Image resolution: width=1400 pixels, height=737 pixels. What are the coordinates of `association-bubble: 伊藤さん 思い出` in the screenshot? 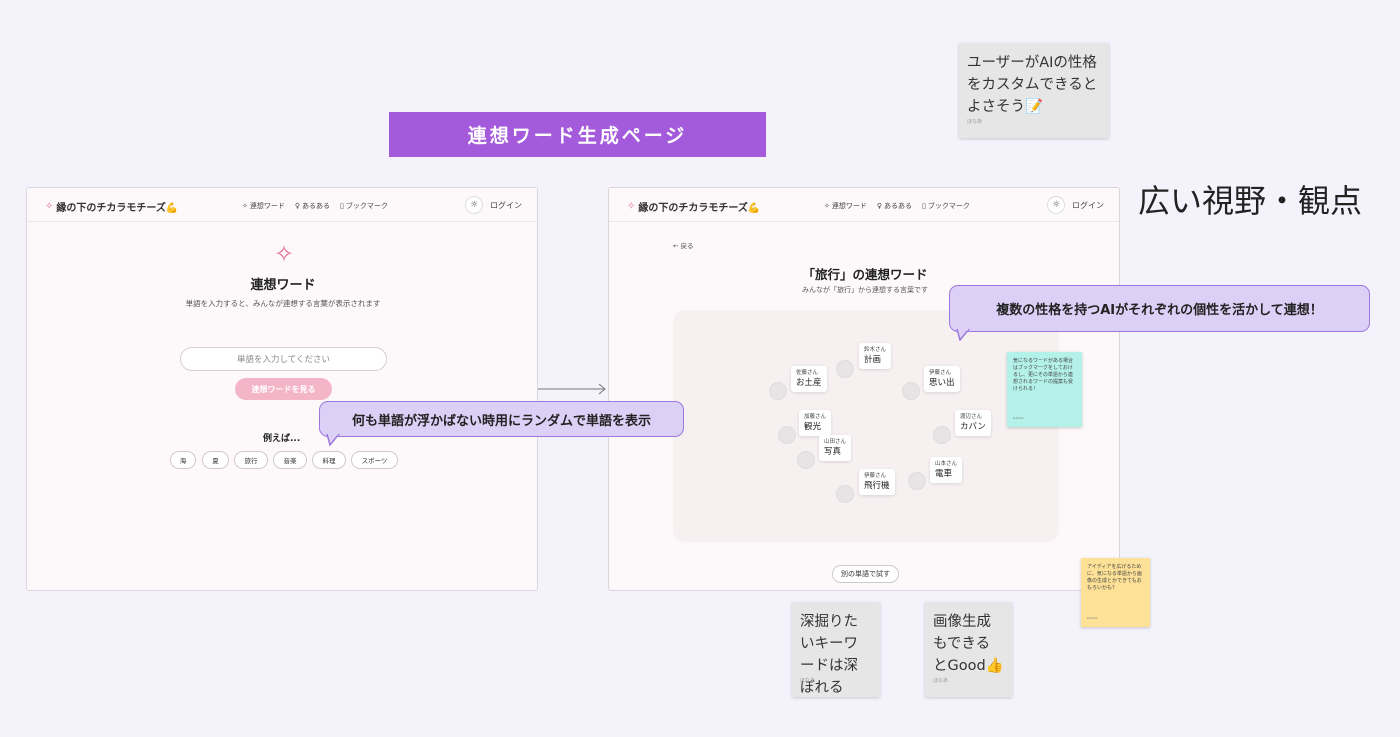 It's located at (942, 379).